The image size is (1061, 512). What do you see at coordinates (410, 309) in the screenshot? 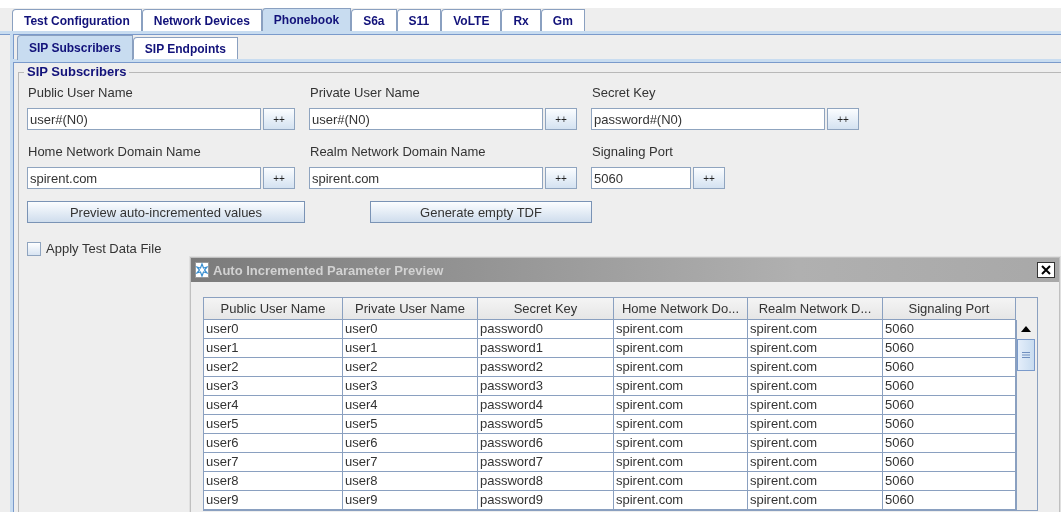
I see `column-header: Private User Name` at bounding box center [410, 309].